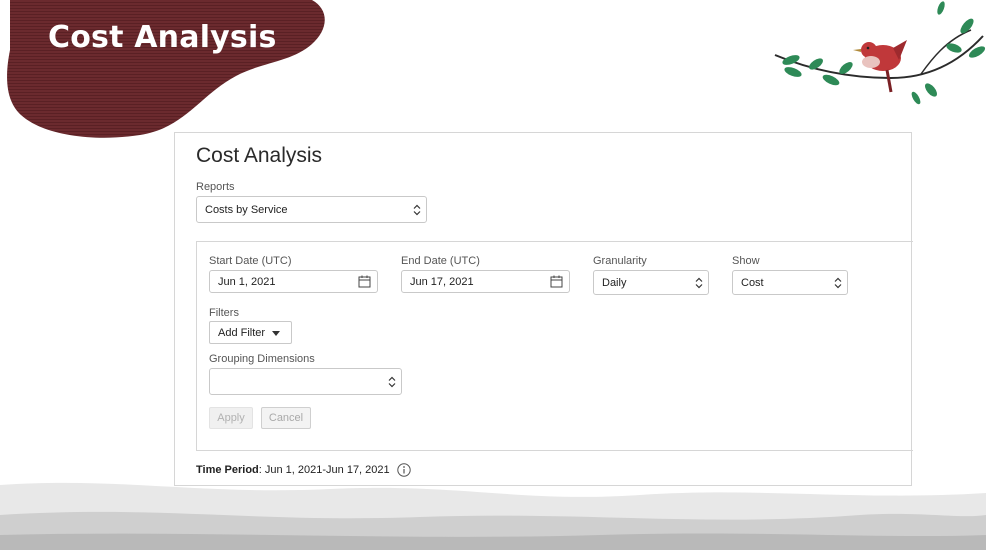 The width and height of the screenshot is (986, 550). I want to click on slide-title: Cost Analysis, so click(162, 37).